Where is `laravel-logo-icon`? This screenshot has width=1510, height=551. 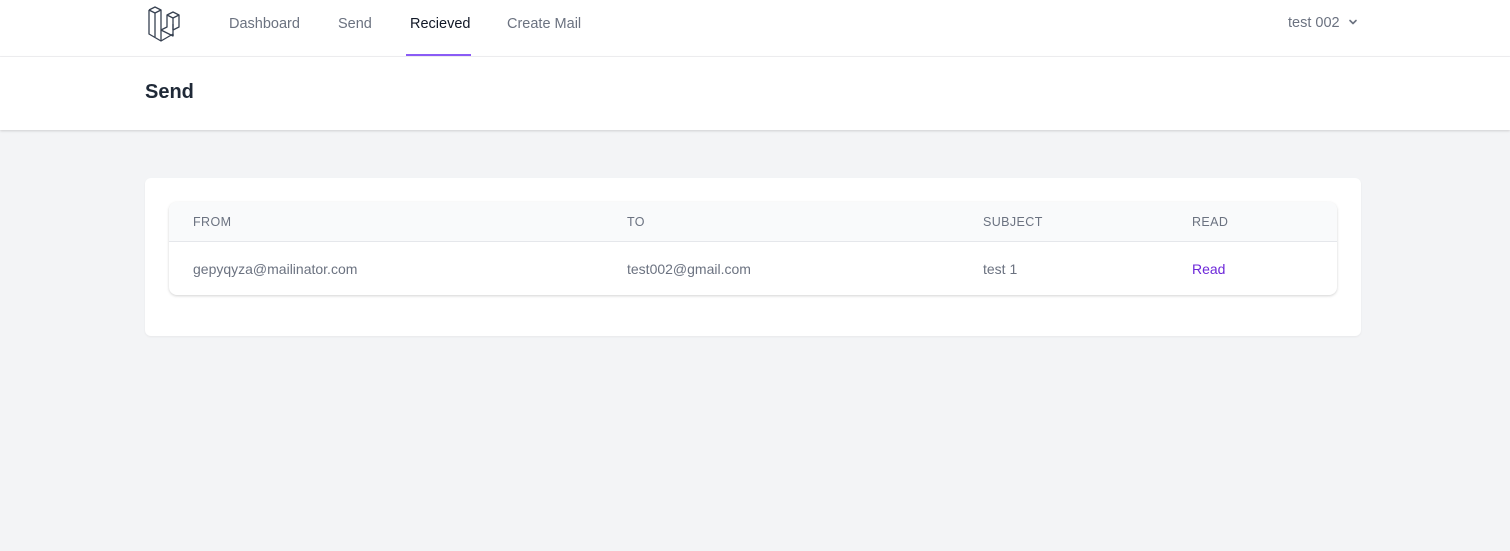
laravel-logo-icon is located at coordinates (166, 24).